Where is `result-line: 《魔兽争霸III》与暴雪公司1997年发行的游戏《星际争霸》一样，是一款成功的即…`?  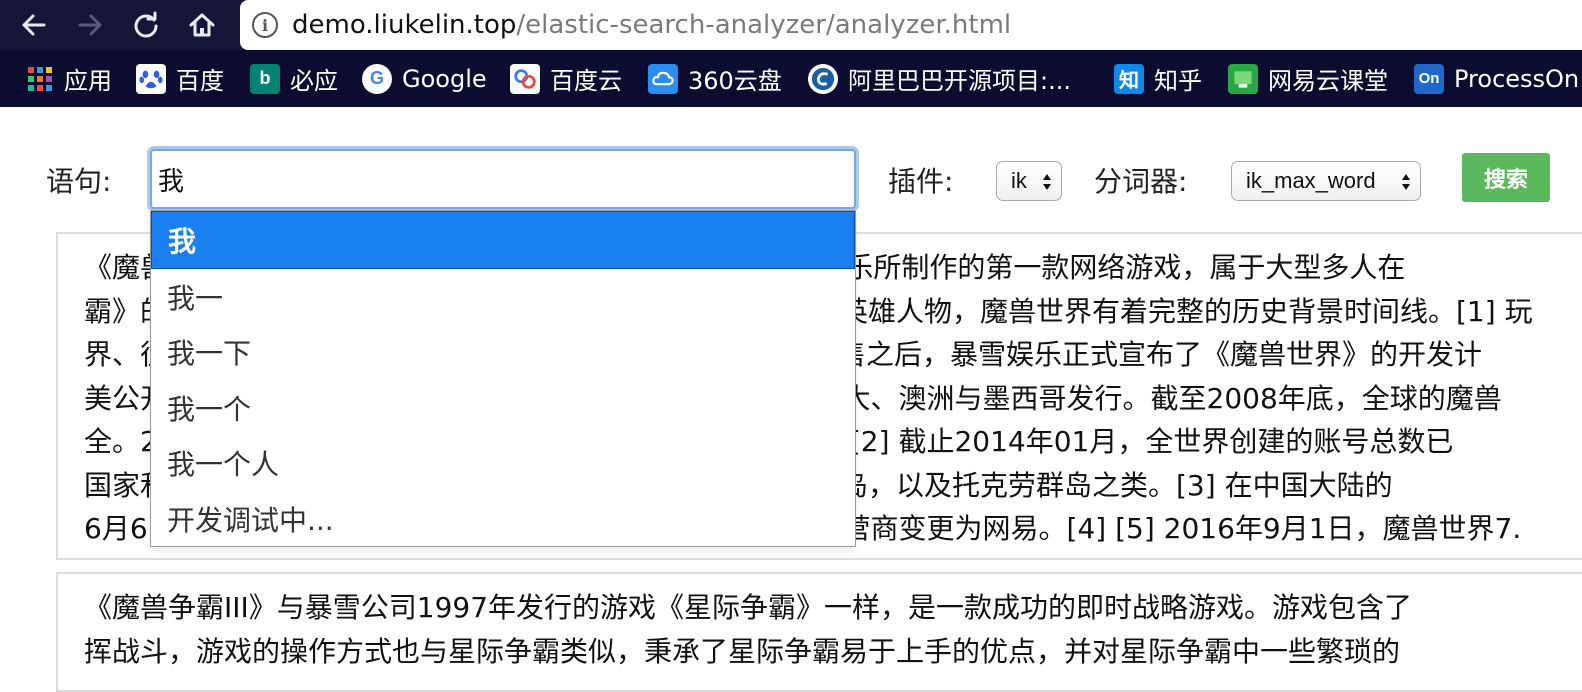
result-line: 《魔兽争霸III》与暴雪公司1997年发行的游戏《星际争霸》一样，是一款成功的即… is located at coordinates (748, 607).